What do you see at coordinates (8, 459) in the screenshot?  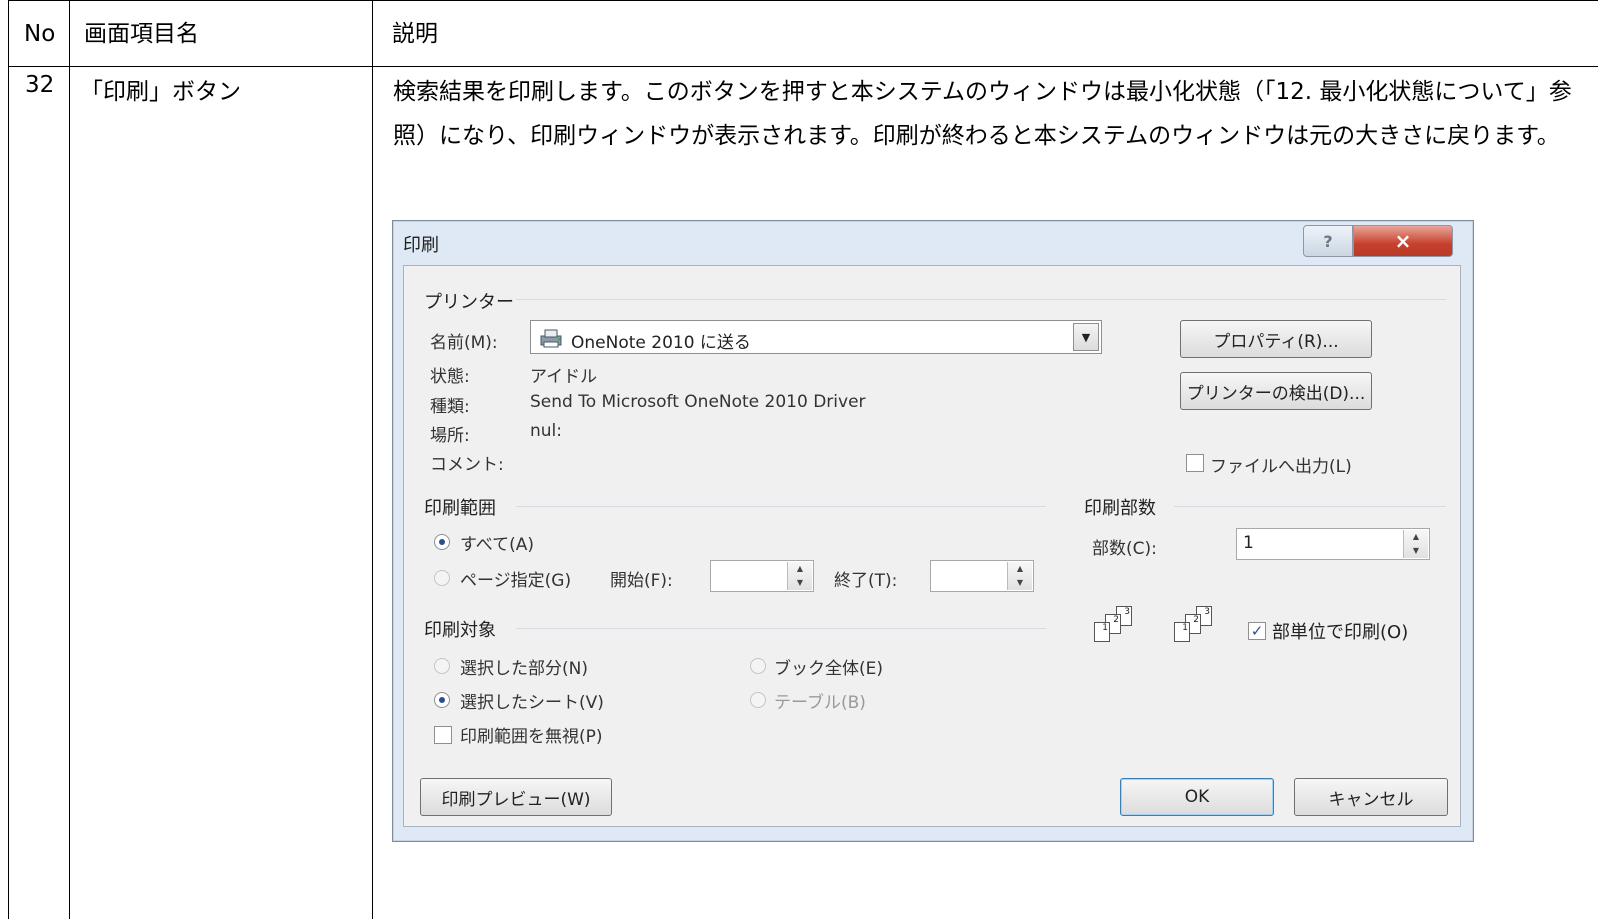 I see `table-border-left` at bounding box center [8, 459].